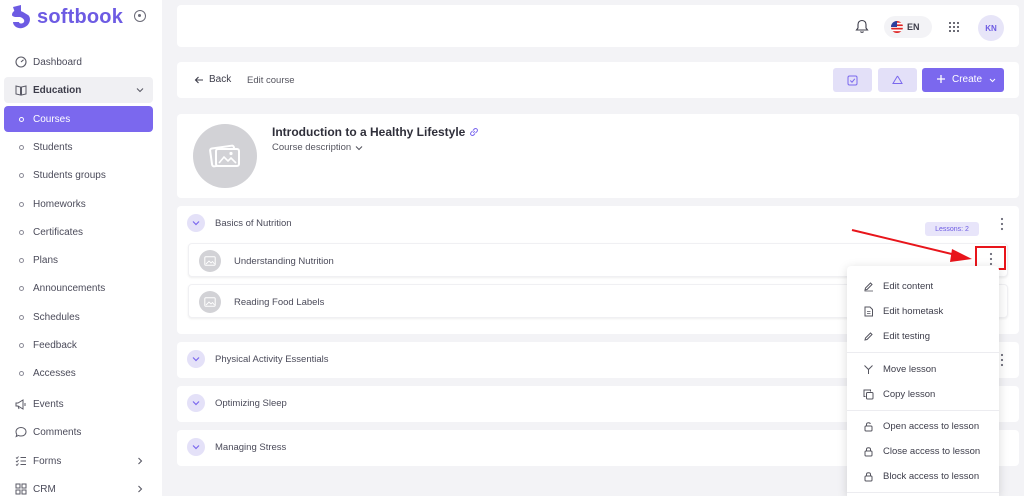  I want to click on back-button: Back, so click(212, 79).